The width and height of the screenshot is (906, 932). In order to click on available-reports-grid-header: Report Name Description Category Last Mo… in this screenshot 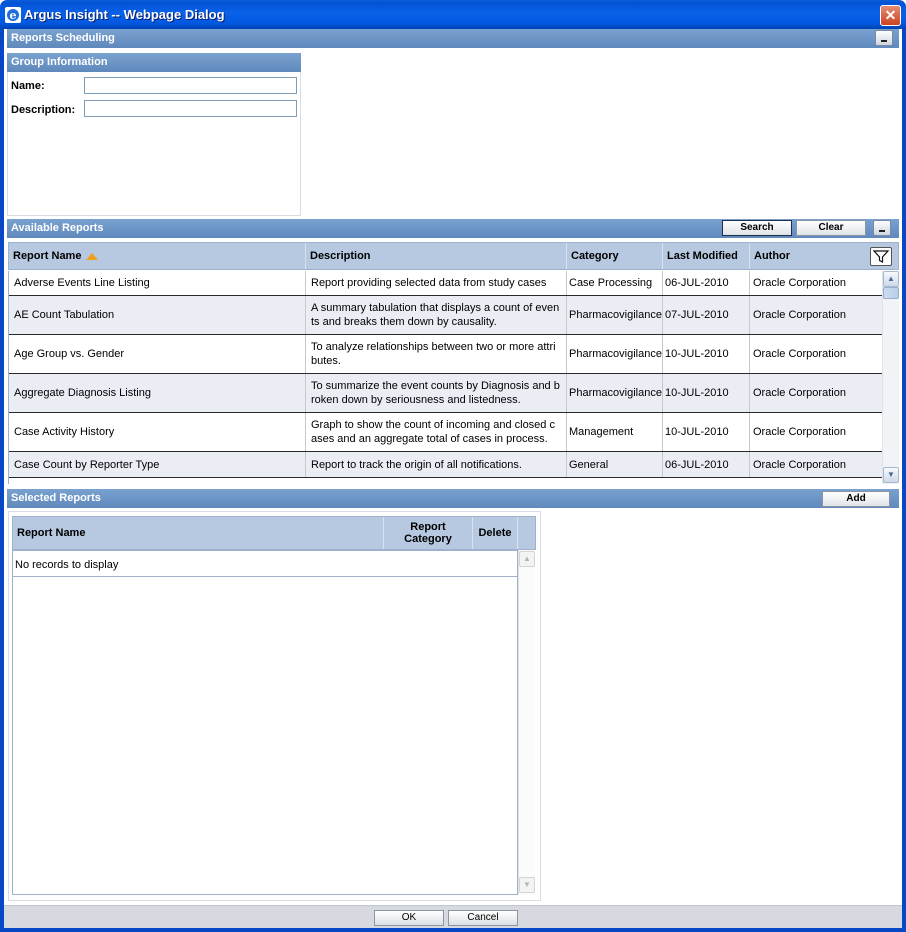, I will do `click(453, 256)`.